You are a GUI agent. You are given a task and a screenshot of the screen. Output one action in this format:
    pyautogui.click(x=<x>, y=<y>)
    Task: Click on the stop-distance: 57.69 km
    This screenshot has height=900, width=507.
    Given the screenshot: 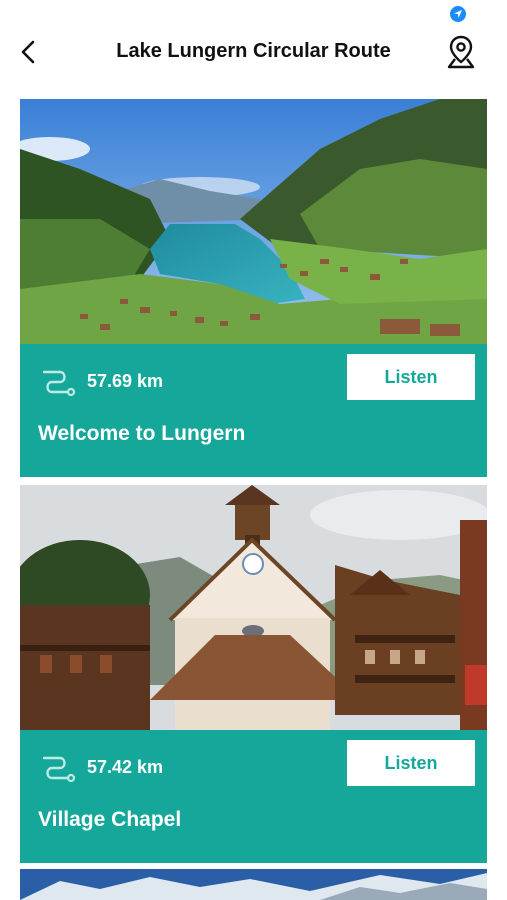 What is the action you would take?
    pyautogui.click(x=125, y=381)
    